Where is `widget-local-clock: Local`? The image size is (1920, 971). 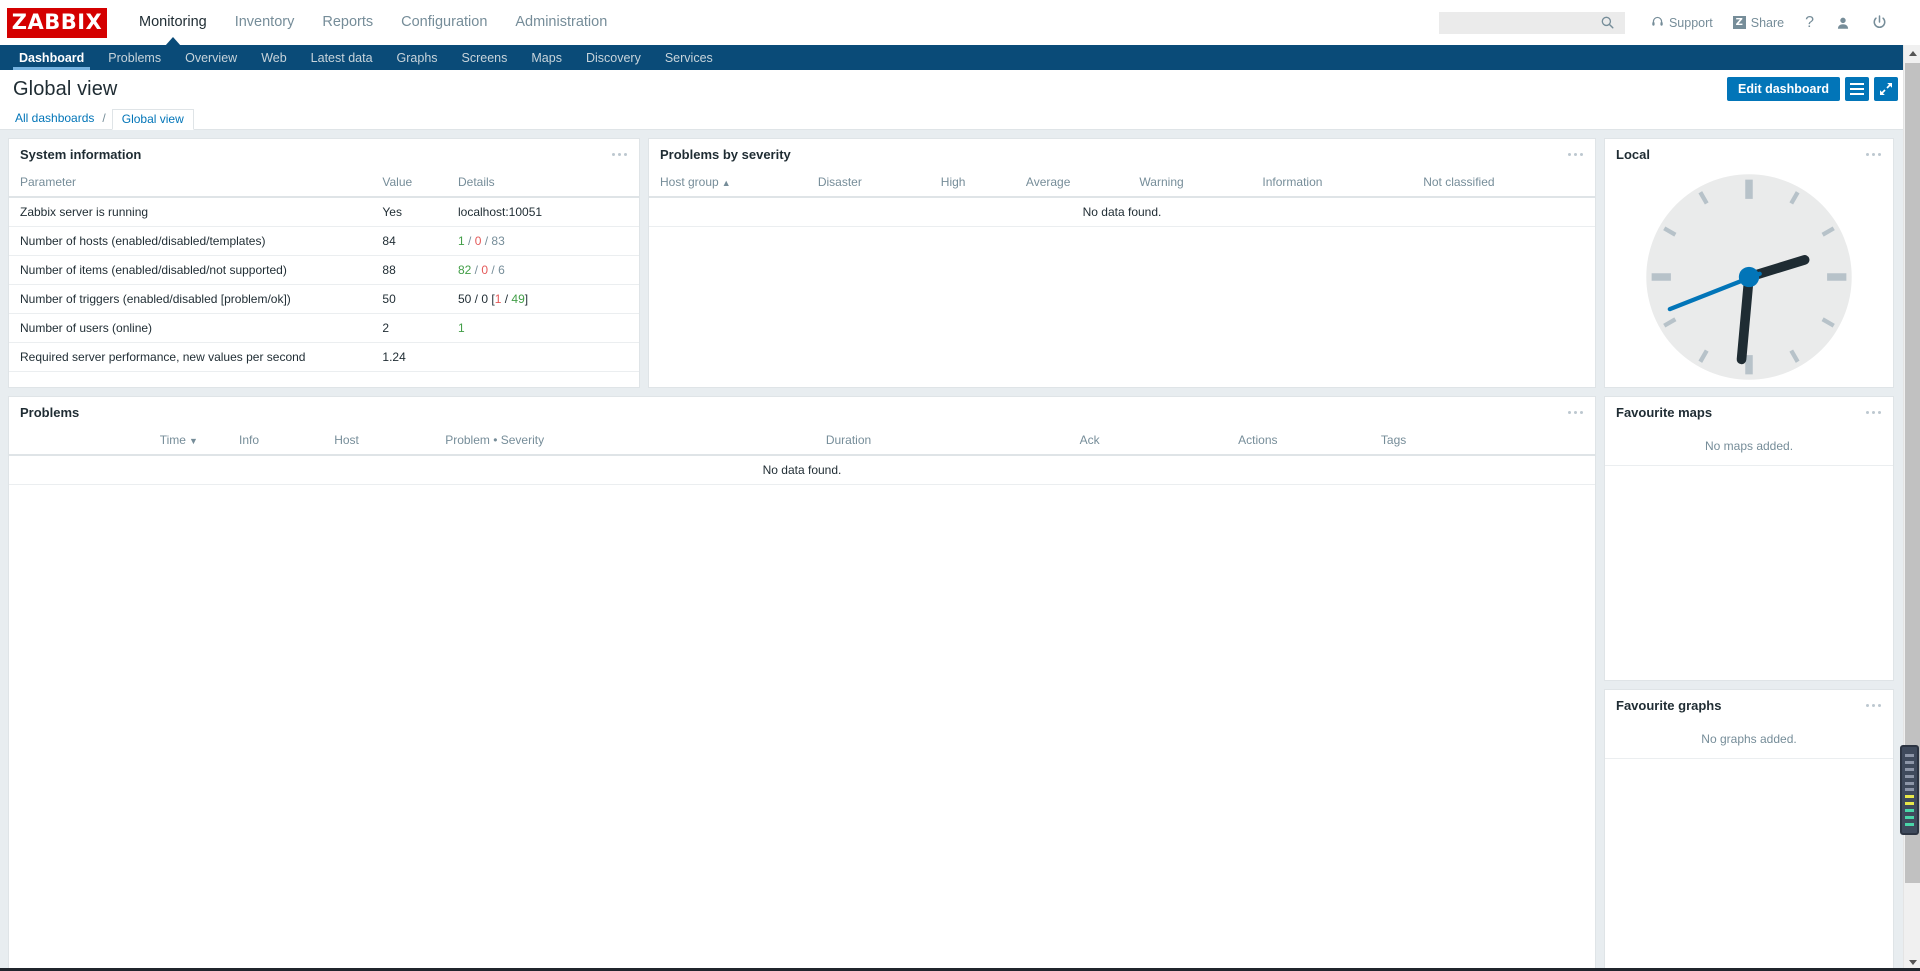
widget-local-clock: Local is located at coordinates (1749, 263).